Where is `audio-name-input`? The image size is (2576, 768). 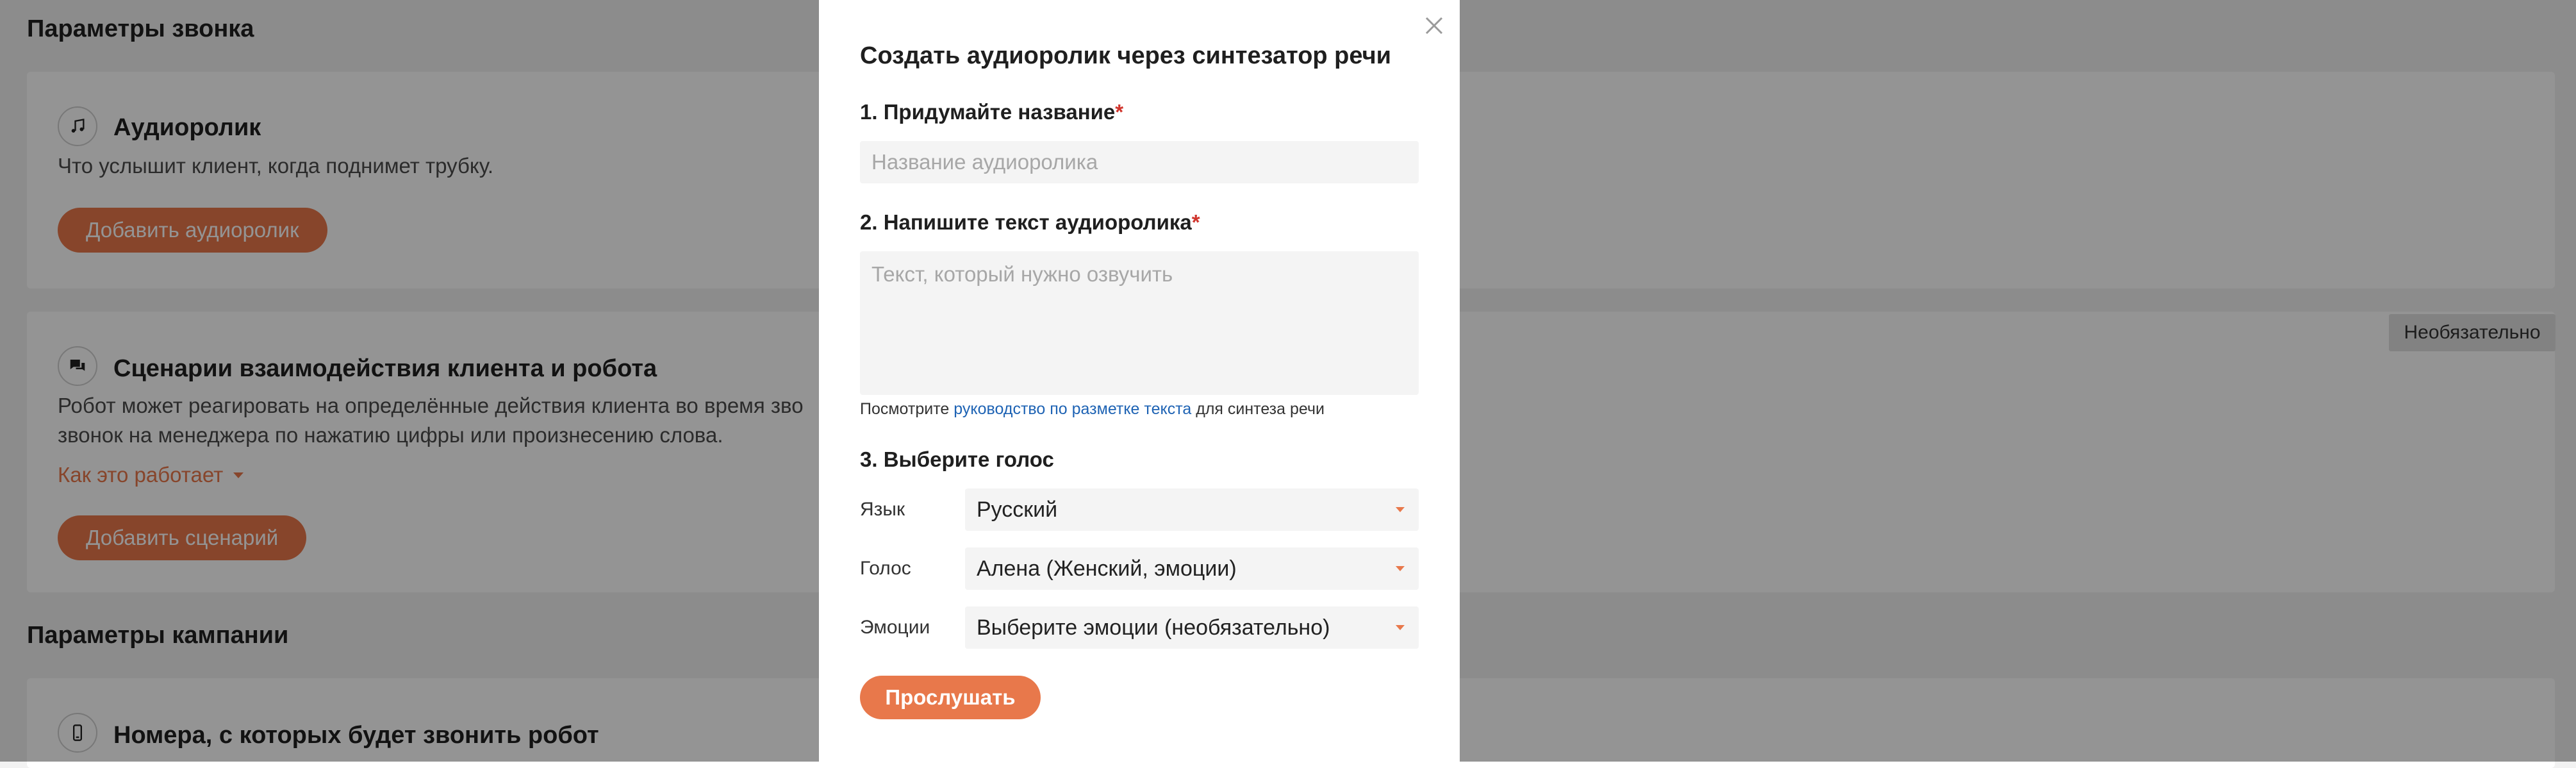 audio-name-input is located at coordinates (1139, 162).